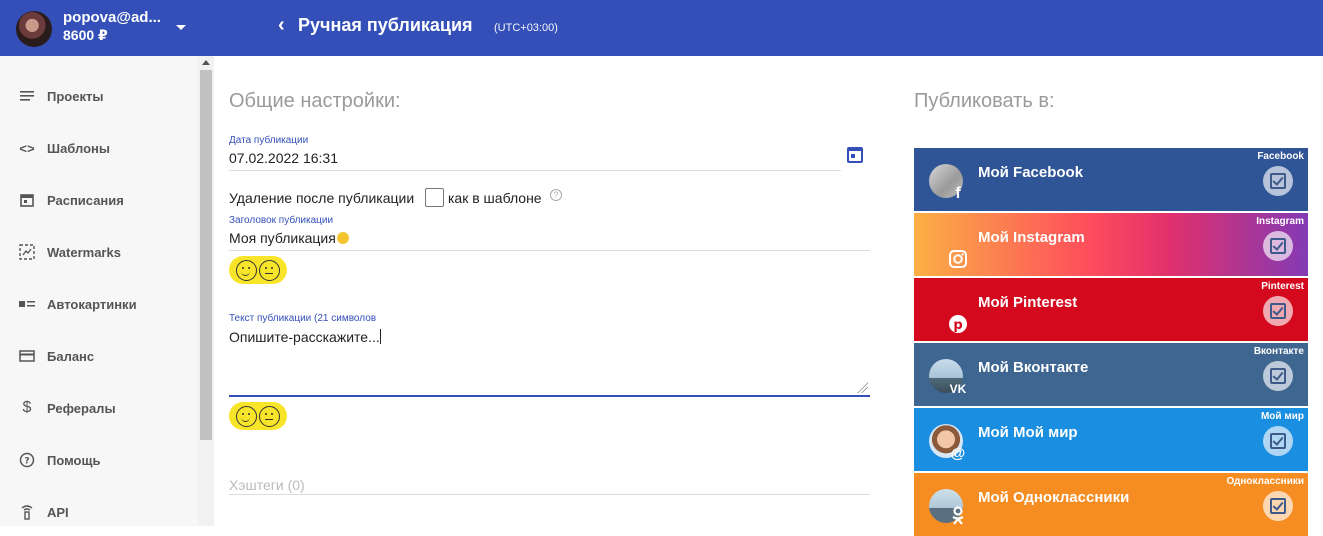 Image resolution: width=1323 pixels, height=536 pixels. Describe the element at coordinates (958, 453) in the screenshot. I see `moymir-icon: @` at that location.